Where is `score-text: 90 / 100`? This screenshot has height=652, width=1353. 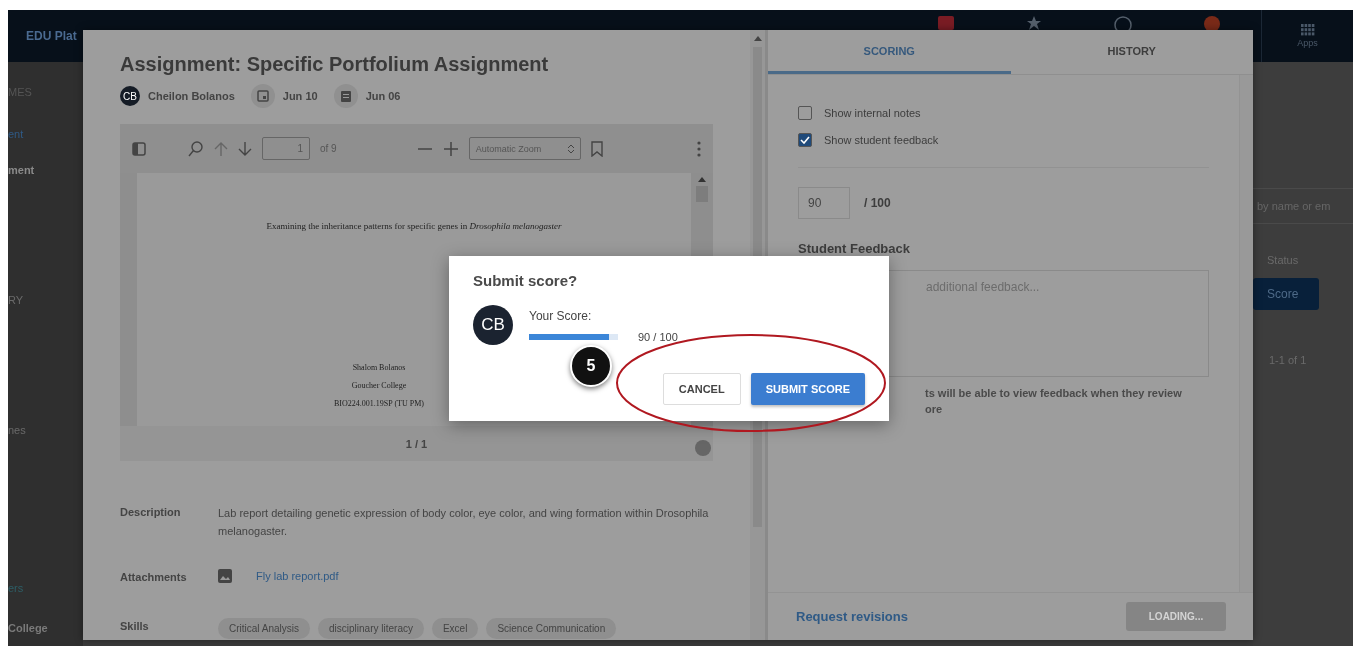 score-text: 90 / 100 is located at coordinates (658, 337).